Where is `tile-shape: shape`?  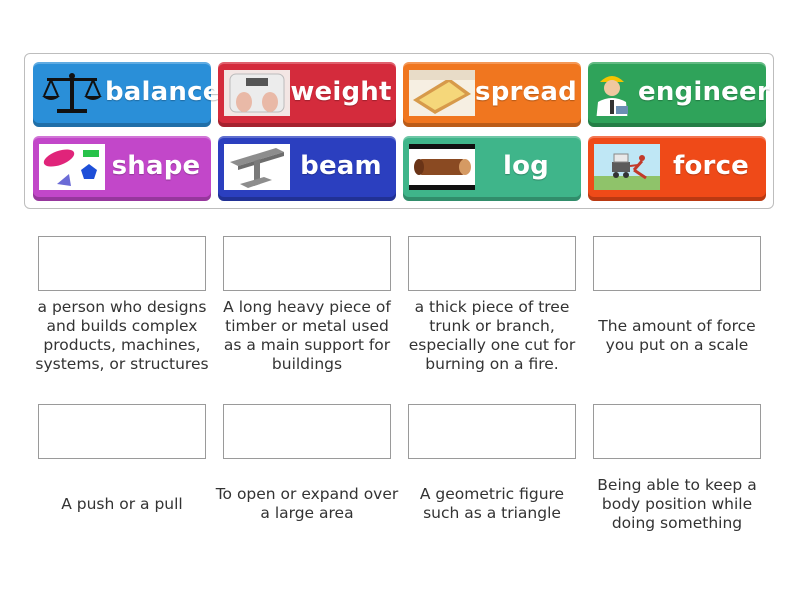
tile-shape: shape is located at coordinates (122, 168).